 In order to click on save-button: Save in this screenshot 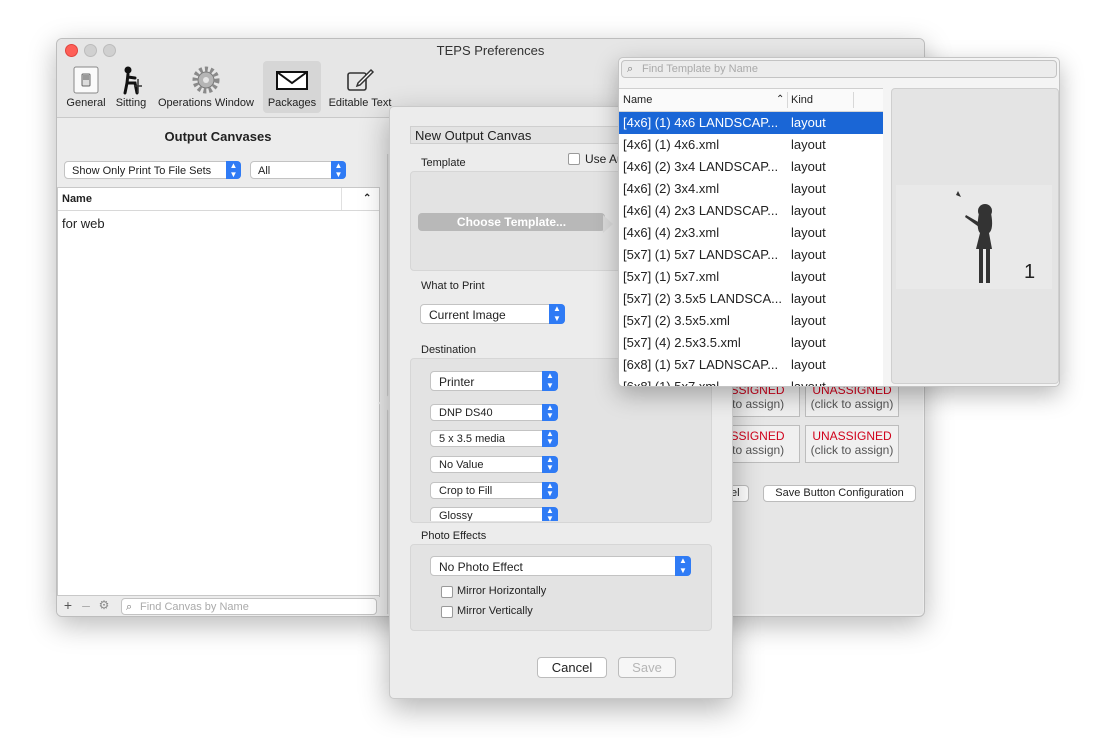, I will do `click(647, 667)`.